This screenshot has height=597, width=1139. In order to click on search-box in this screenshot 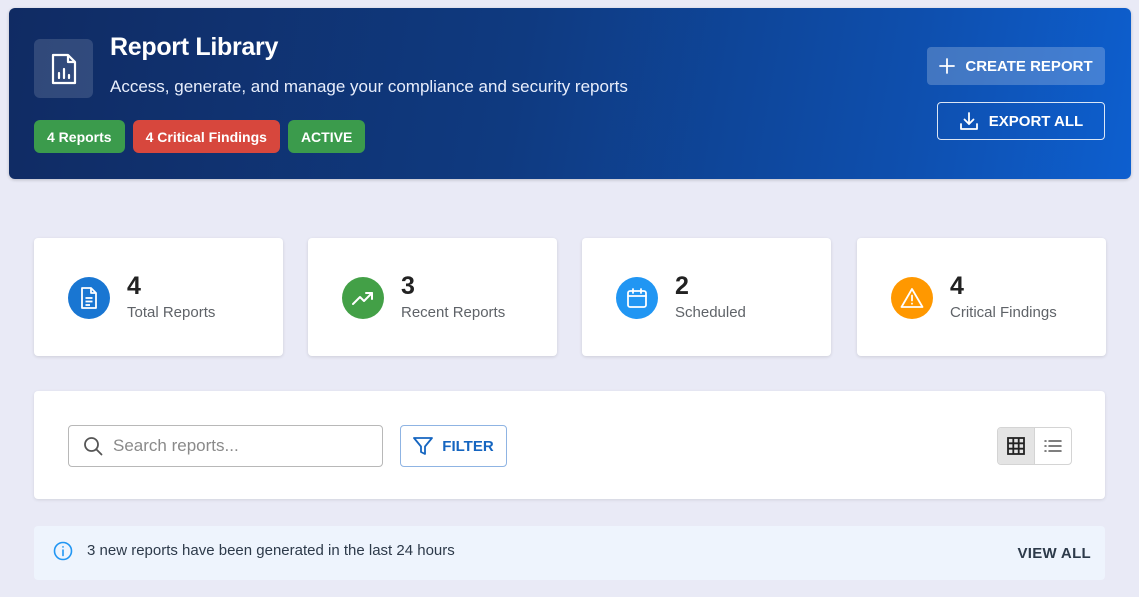, I will do `click(225, 446)`.